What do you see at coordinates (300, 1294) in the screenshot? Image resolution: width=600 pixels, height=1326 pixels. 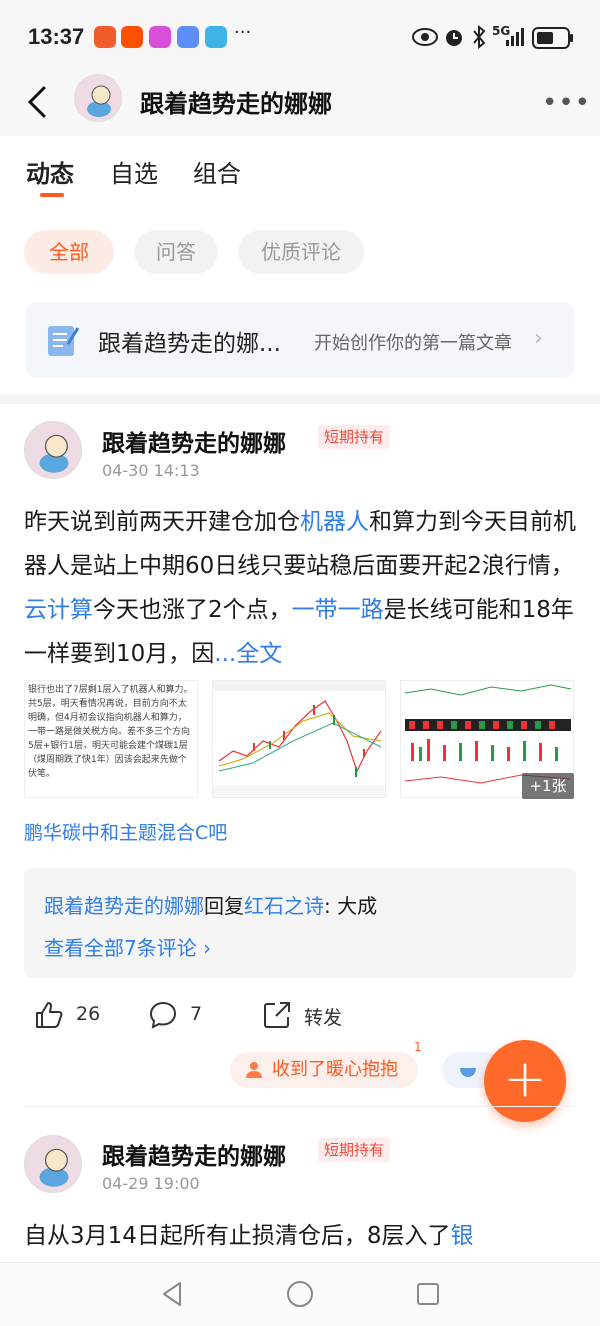 I see `nav-home-icon` at bounding box center [300, 1294].